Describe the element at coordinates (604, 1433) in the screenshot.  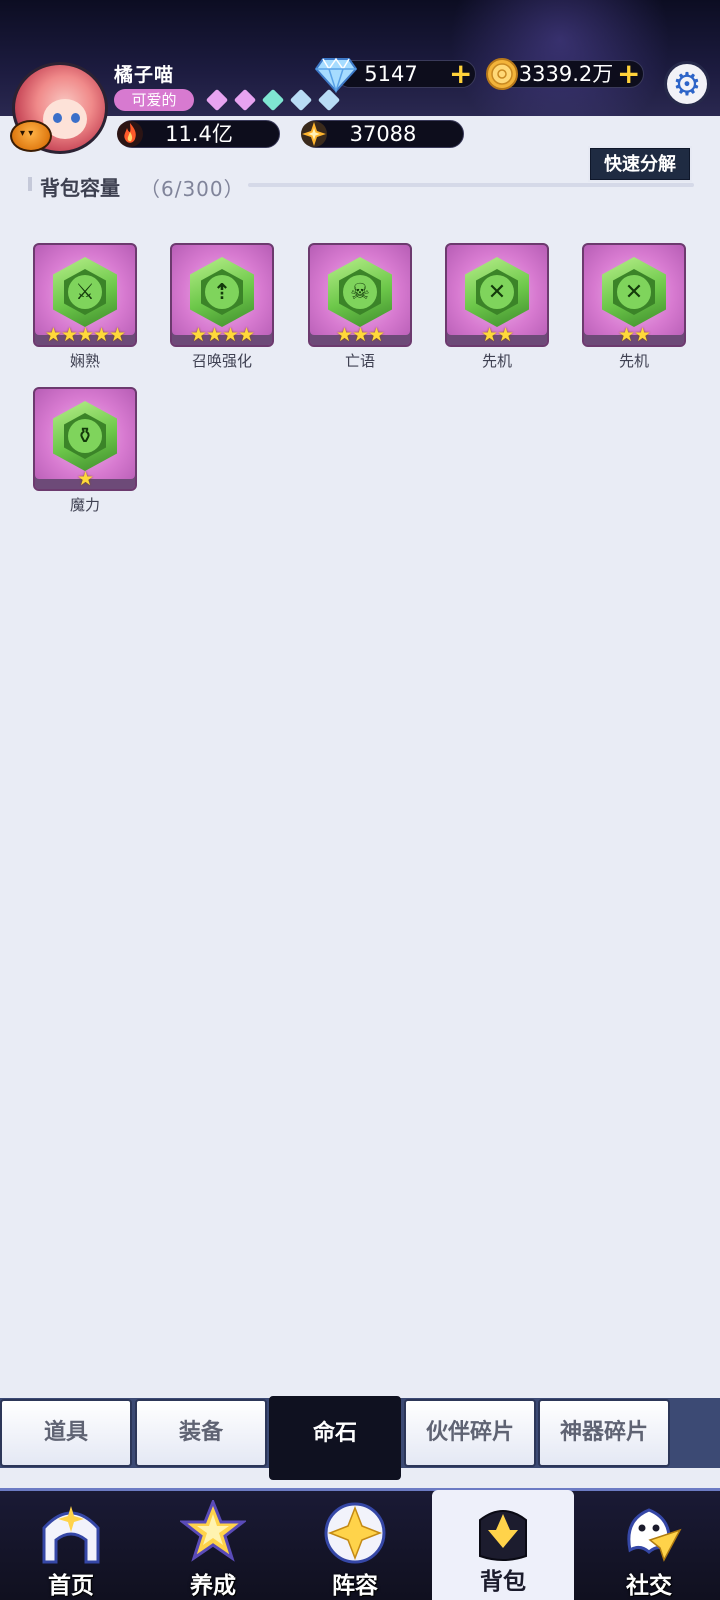
I see `tab-artifact-shards: 神器碎片` at that location.